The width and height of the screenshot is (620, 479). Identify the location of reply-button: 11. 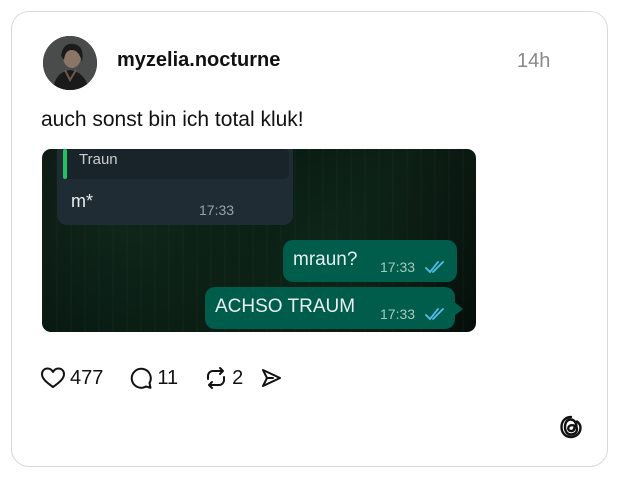
(153, 378).